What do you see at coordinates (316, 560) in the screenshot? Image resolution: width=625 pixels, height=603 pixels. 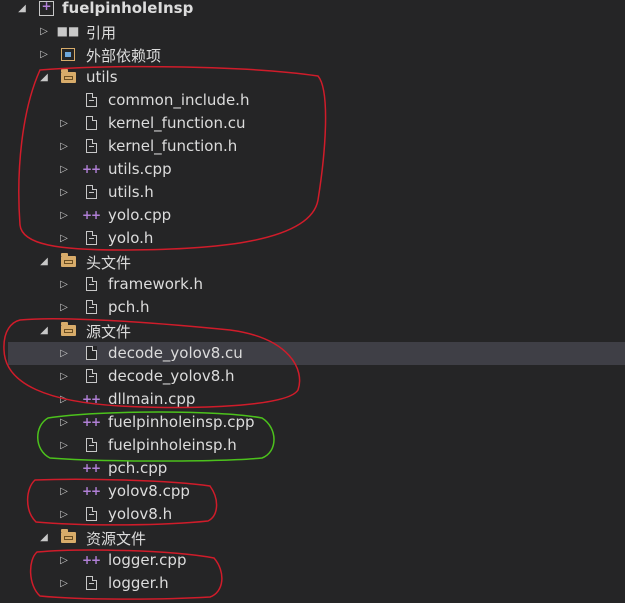 I see `tree-file-row: ▷ ++ logger.cpp` at bounding box center [316, 560].